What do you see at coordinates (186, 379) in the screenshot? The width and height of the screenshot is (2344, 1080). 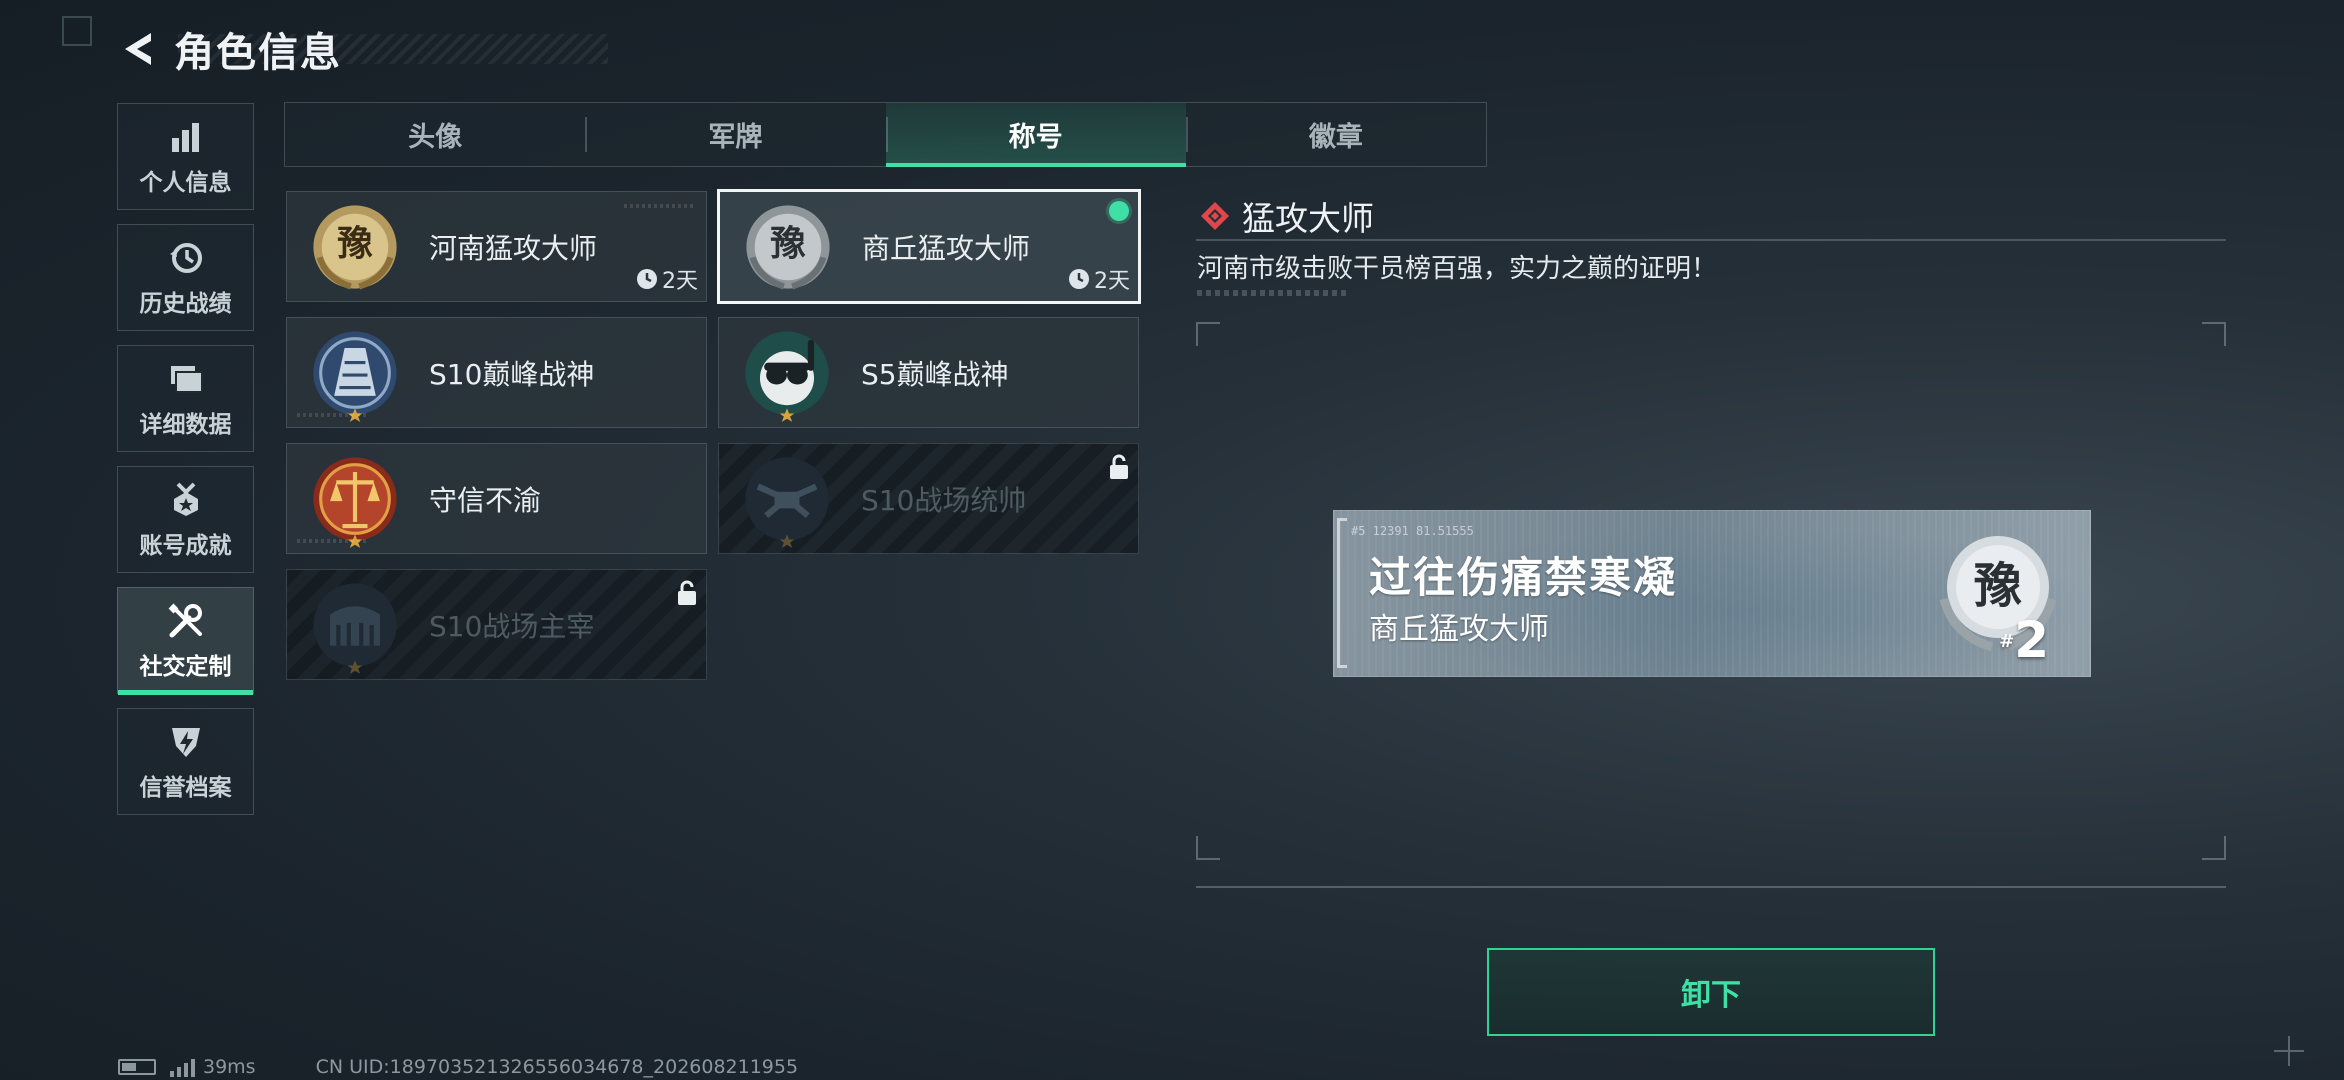 I see `folder-icon` at bounding box center [186, 379].